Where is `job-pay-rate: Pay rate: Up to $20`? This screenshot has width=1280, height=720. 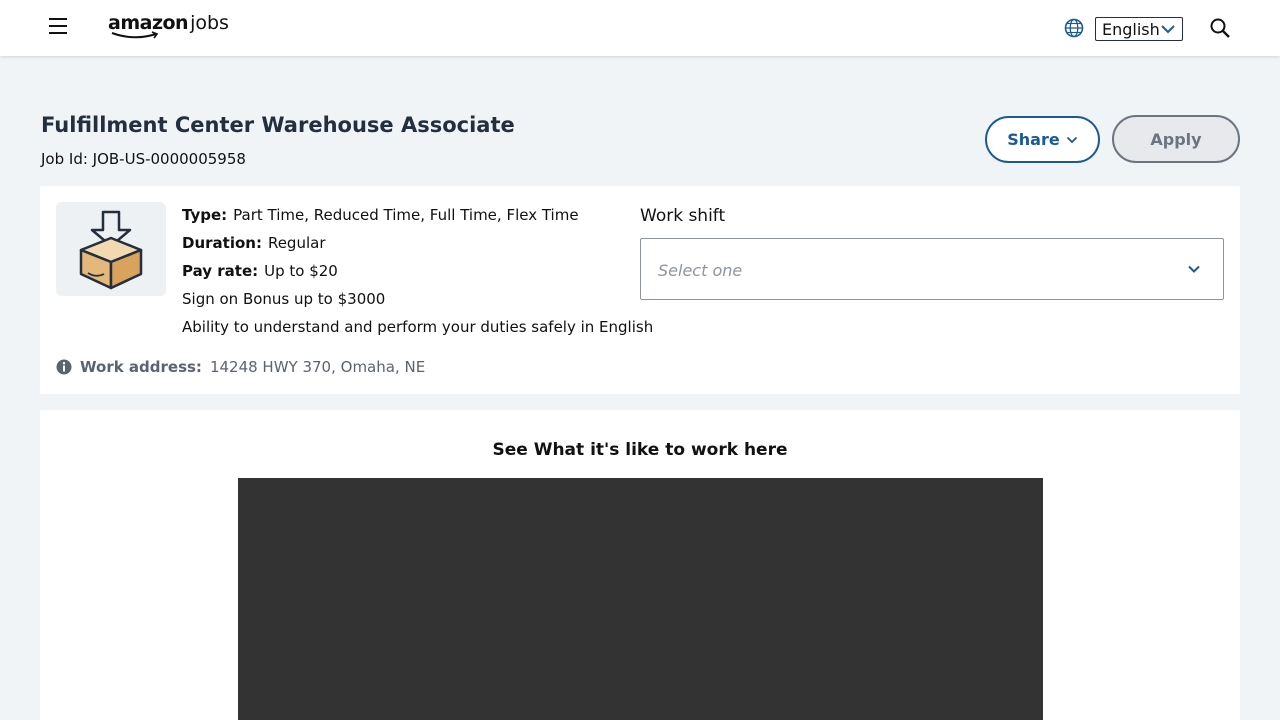
job-pay-rate: Pay rate: Up to $20 is located at coordinates (260, 271).